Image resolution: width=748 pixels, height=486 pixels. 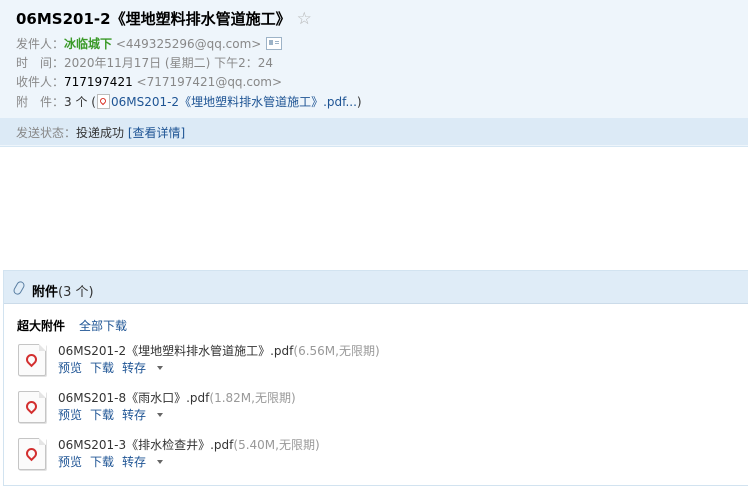 What do you see at coordinates (40, 44) in the screenshot?
I see `from-label: 发件人：` at bounding box center [40, 44].